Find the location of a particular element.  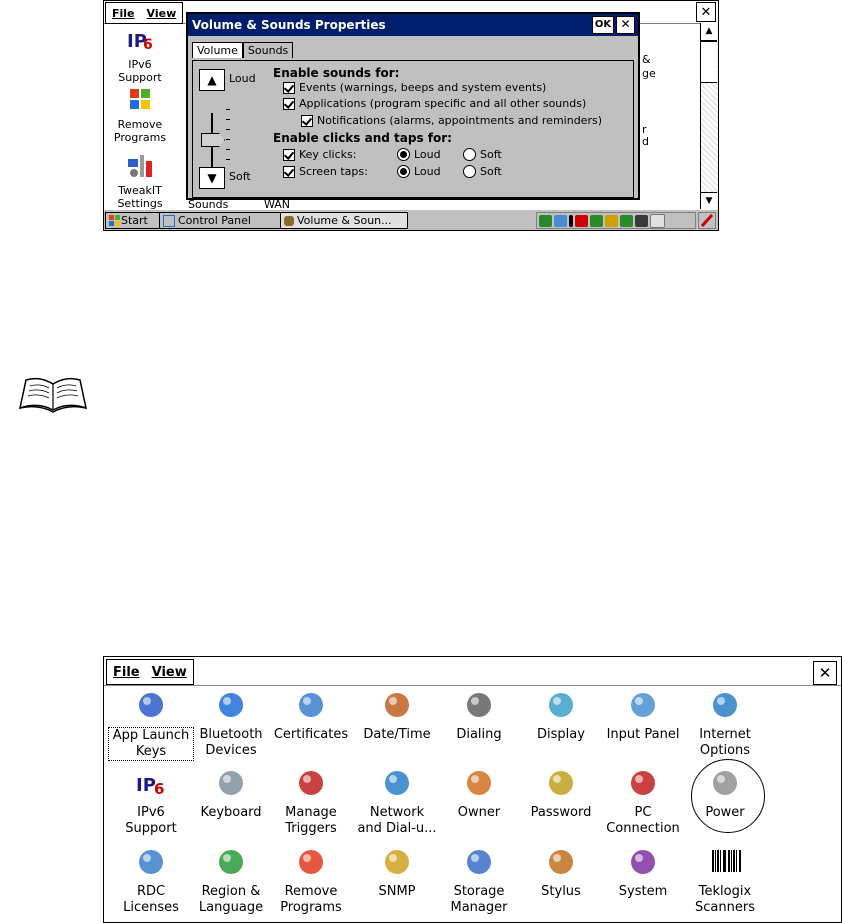

partial-label: d is located at coordinates (645, 141).